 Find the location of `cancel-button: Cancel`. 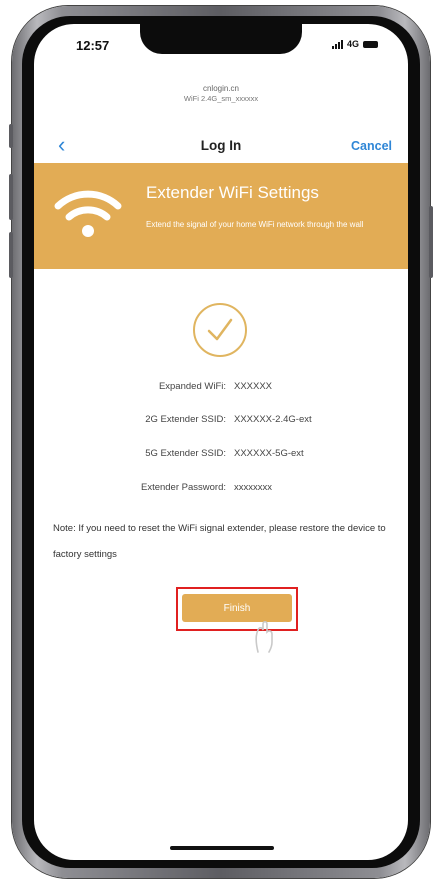

cancel-button: Cancel is located at coordinates (371, 146).